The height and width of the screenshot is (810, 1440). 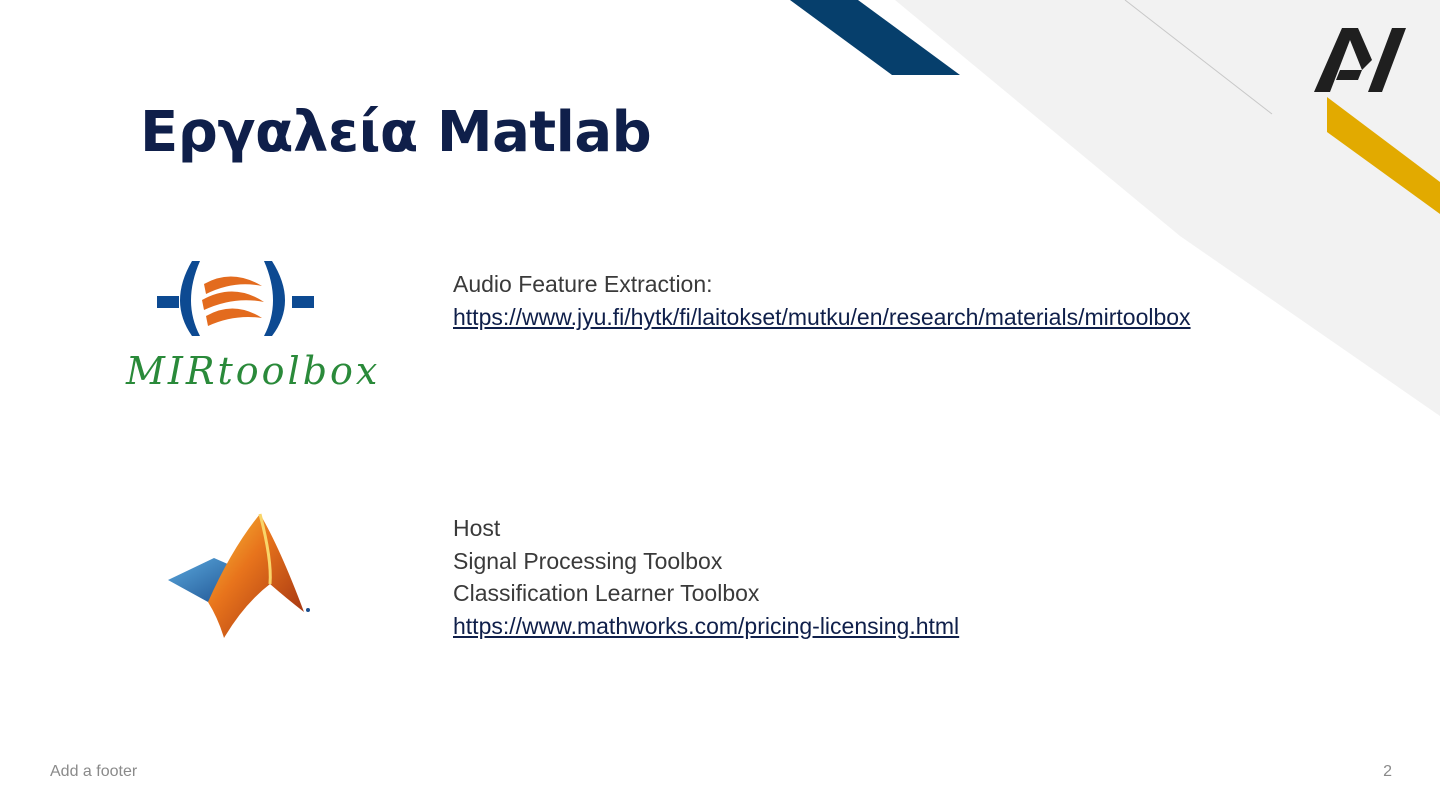 I want to click on matlab-logo, so click(x=240, y=576).